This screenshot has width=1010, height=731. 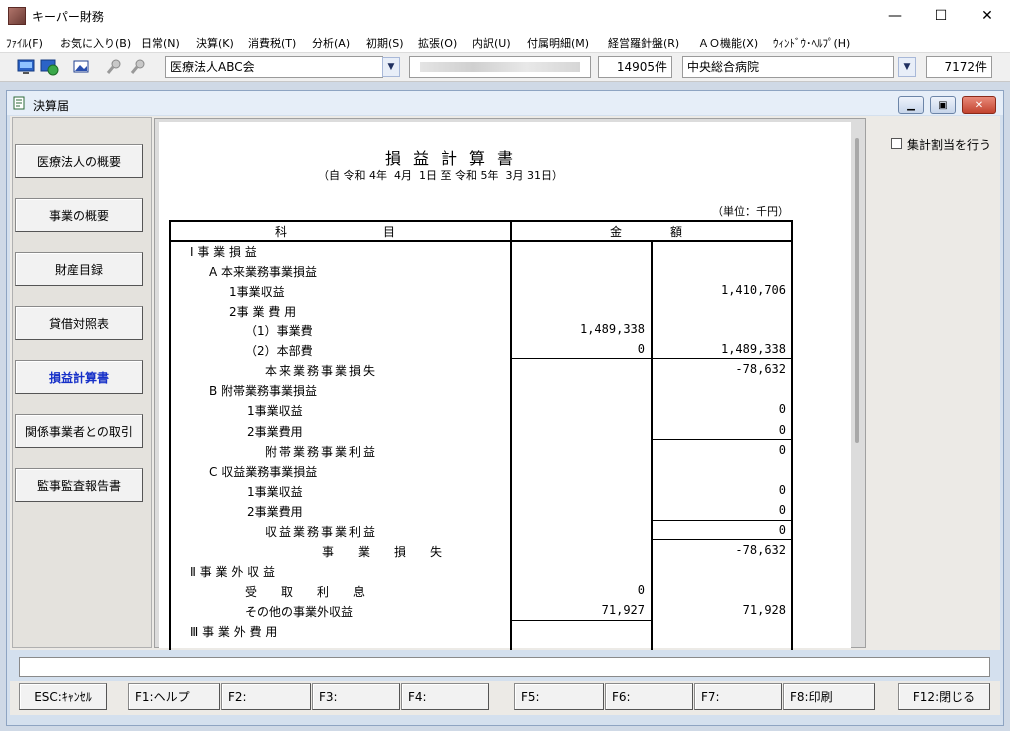 I want to click on client-dropdown-icon: ▼, so click(x=907, y=67).